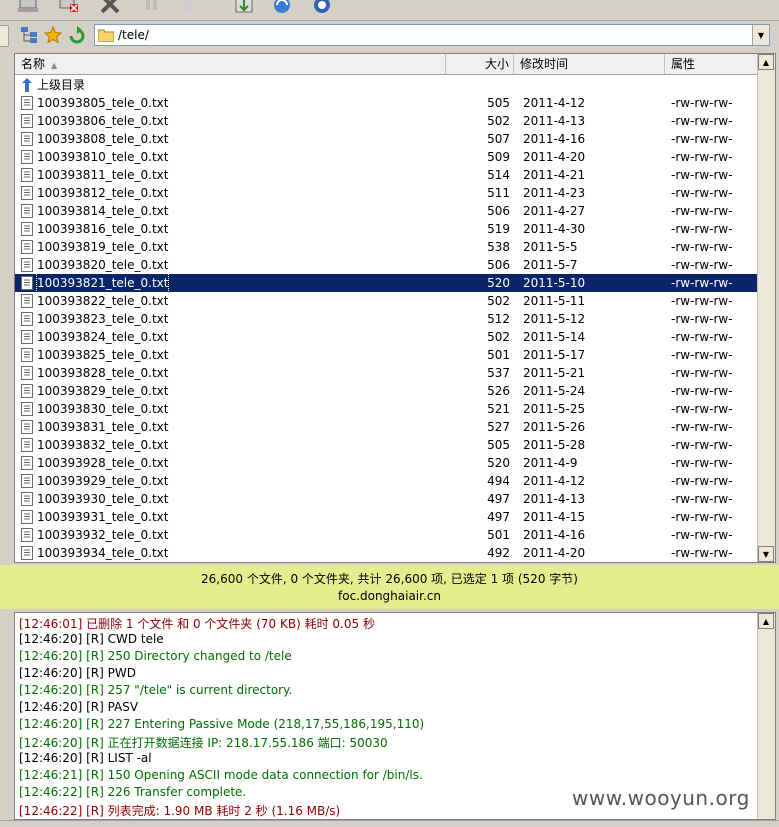 The height and width of the screenshot is (827, 779). I want to click on file-name: 100393934_tele_0.txt, so click(103, 553).